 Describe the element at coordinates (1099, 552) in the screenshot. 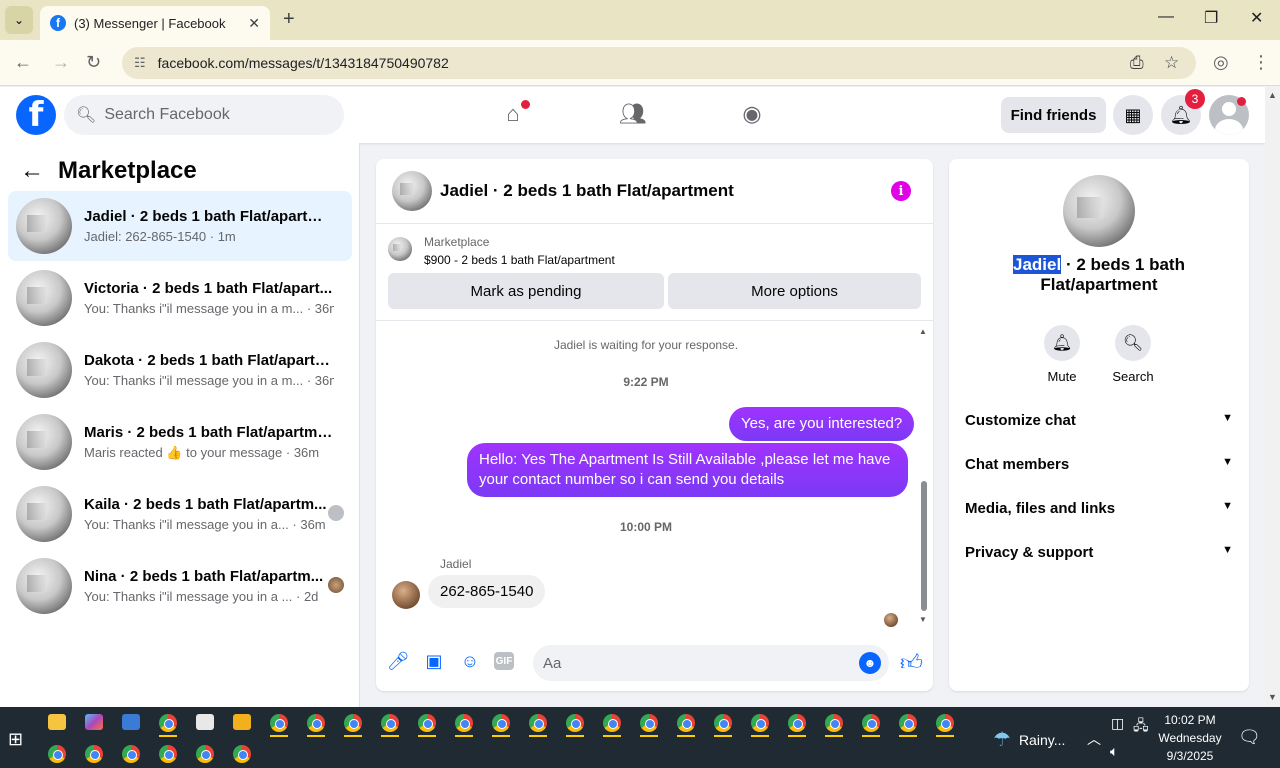

I see `privacy-support-section: Privacy & support ▼` at that location.